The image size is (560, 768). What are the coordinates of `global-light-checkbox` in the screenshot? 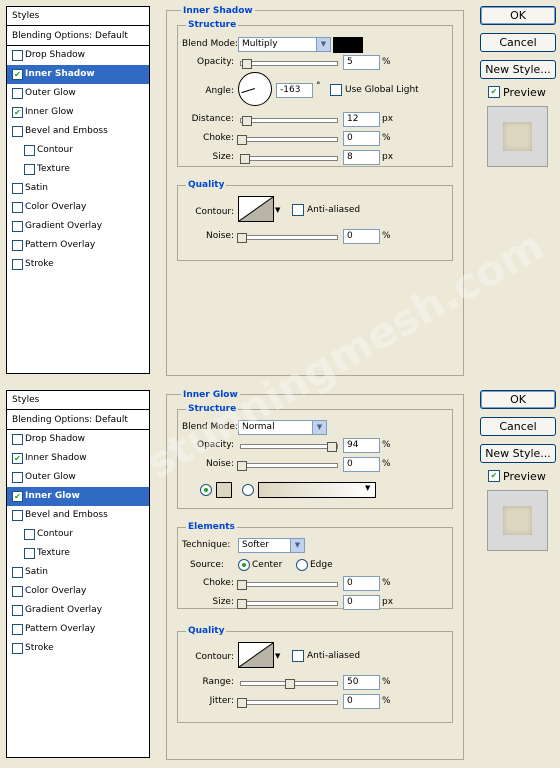 It's located at (336, 90).